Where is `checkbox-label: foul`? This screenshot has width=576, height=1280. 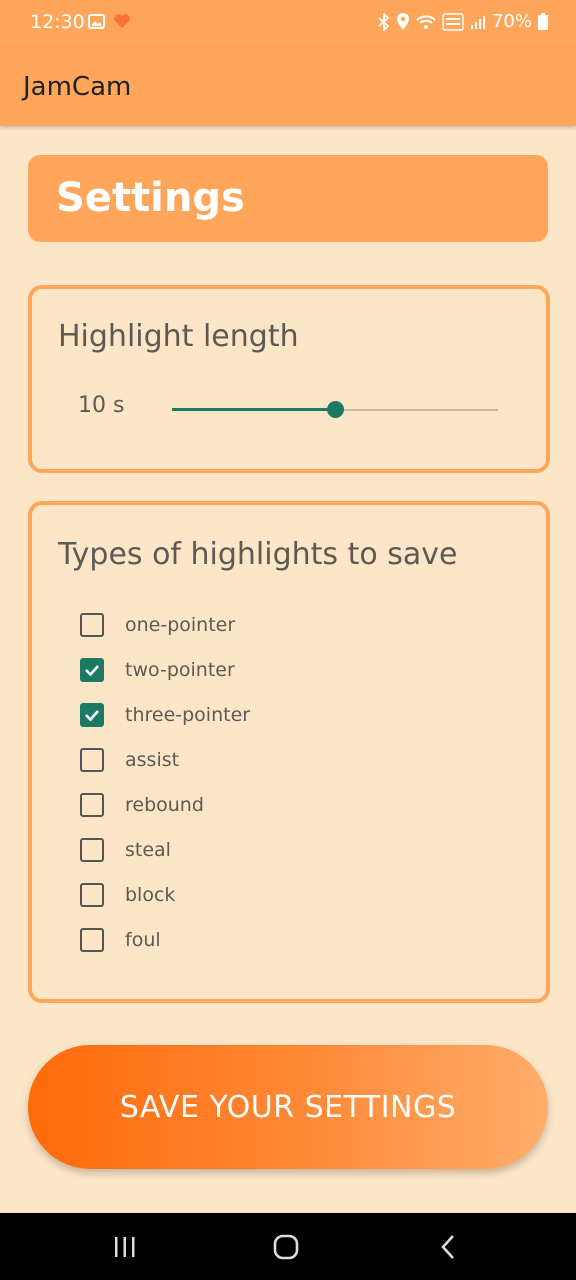
checkbox-label: foul is located at coordinates (143, 940).